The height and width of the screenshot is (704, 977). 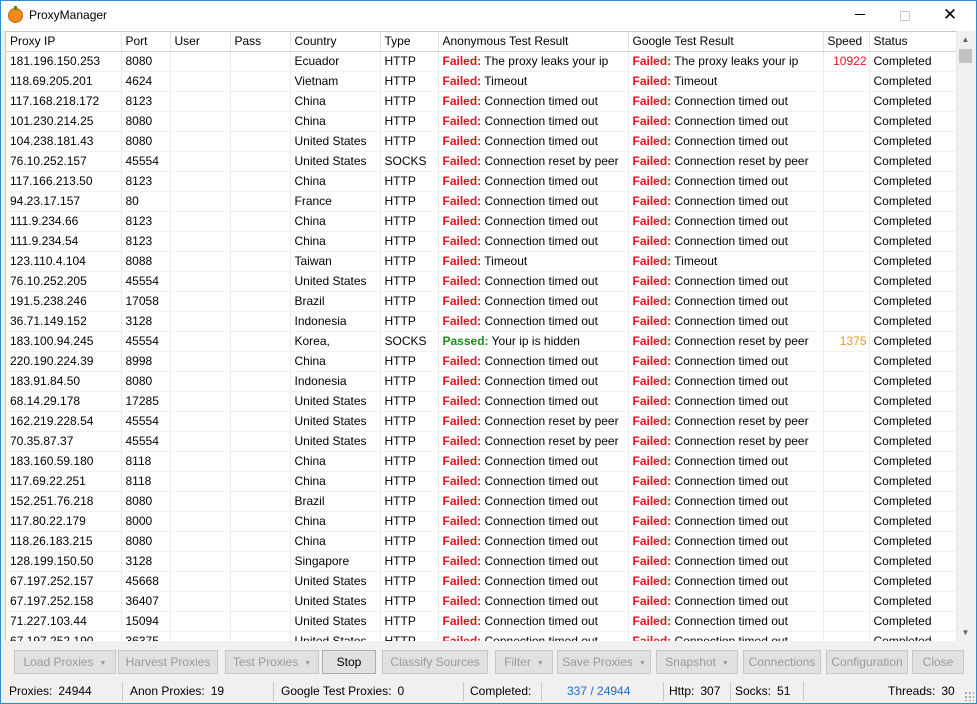 What do you see at coordinates (65, 662) in the screenshot?
I see `load-proxies-button: Load Proxies ▼` at bounding box center [65, 662].